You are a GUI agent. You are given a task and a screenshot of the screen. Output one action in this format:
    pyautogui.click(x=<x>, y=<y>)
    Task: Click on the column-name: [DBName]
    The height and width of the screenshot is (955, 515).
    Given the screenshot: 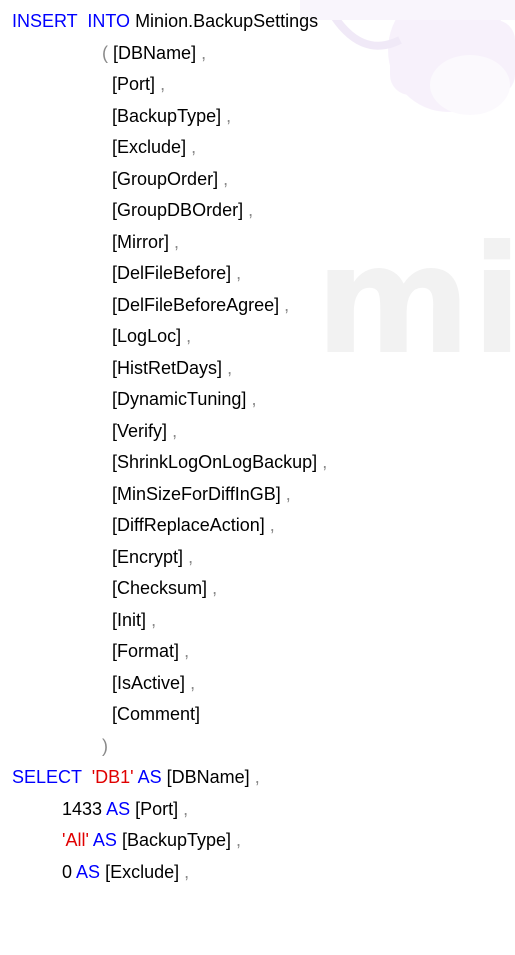 What is the action you would take?
    pyautogui.click(x=155, y=52)
    